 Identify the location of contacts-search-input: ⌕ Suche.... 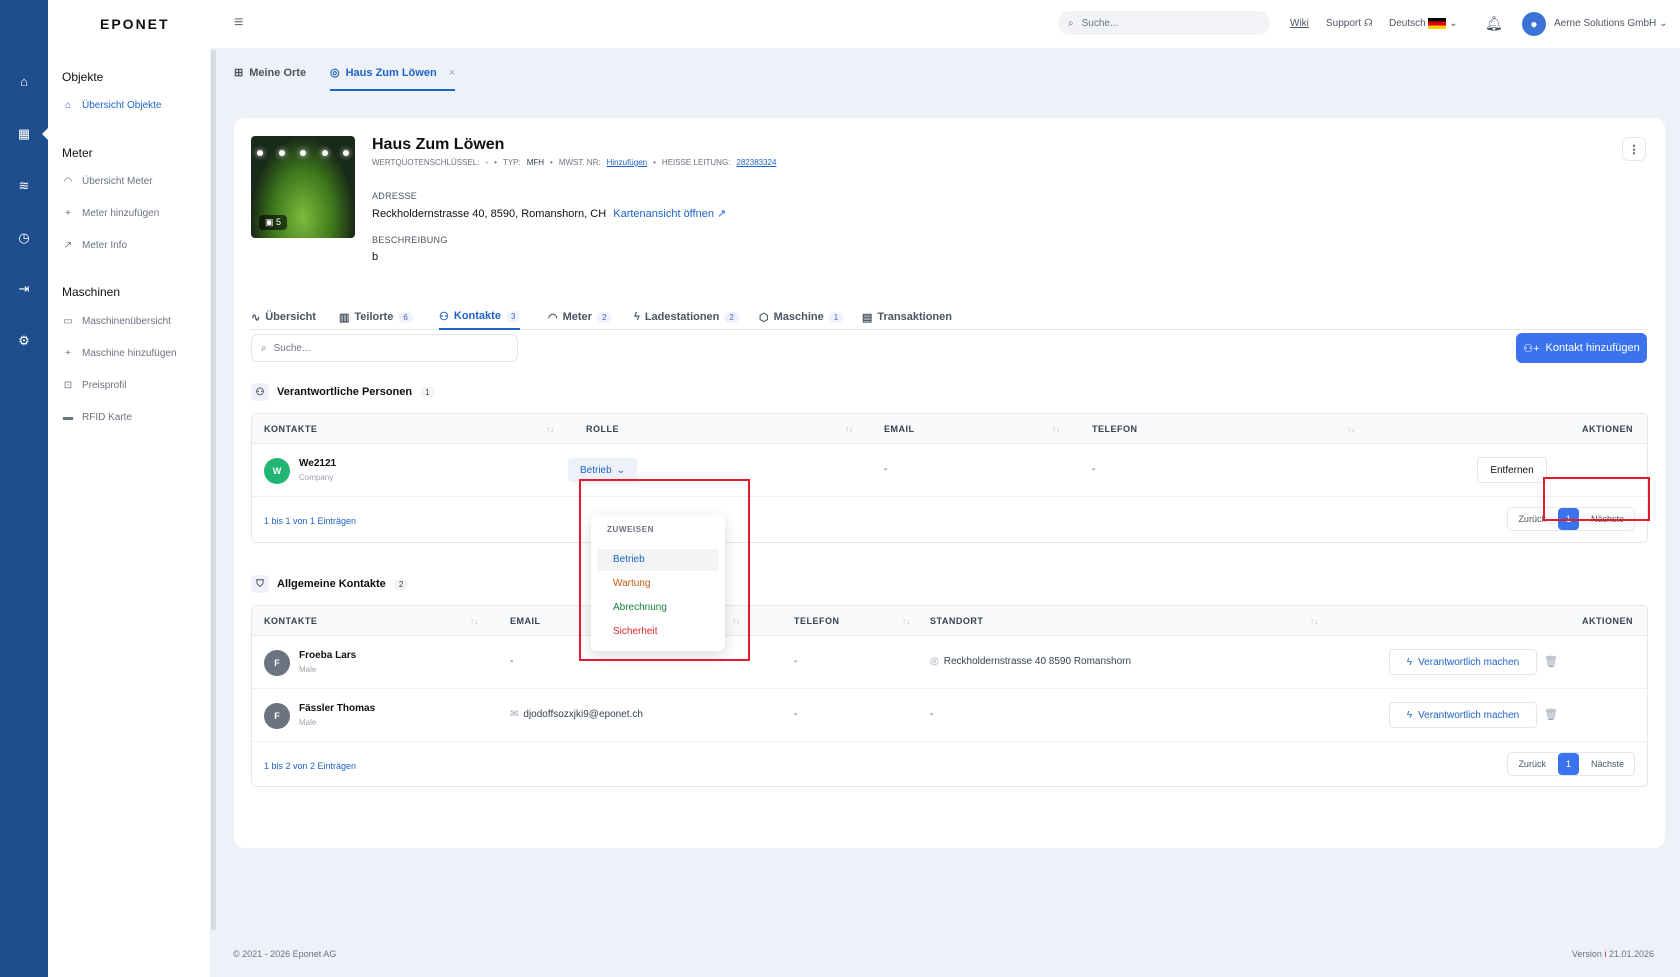
(384, 348).